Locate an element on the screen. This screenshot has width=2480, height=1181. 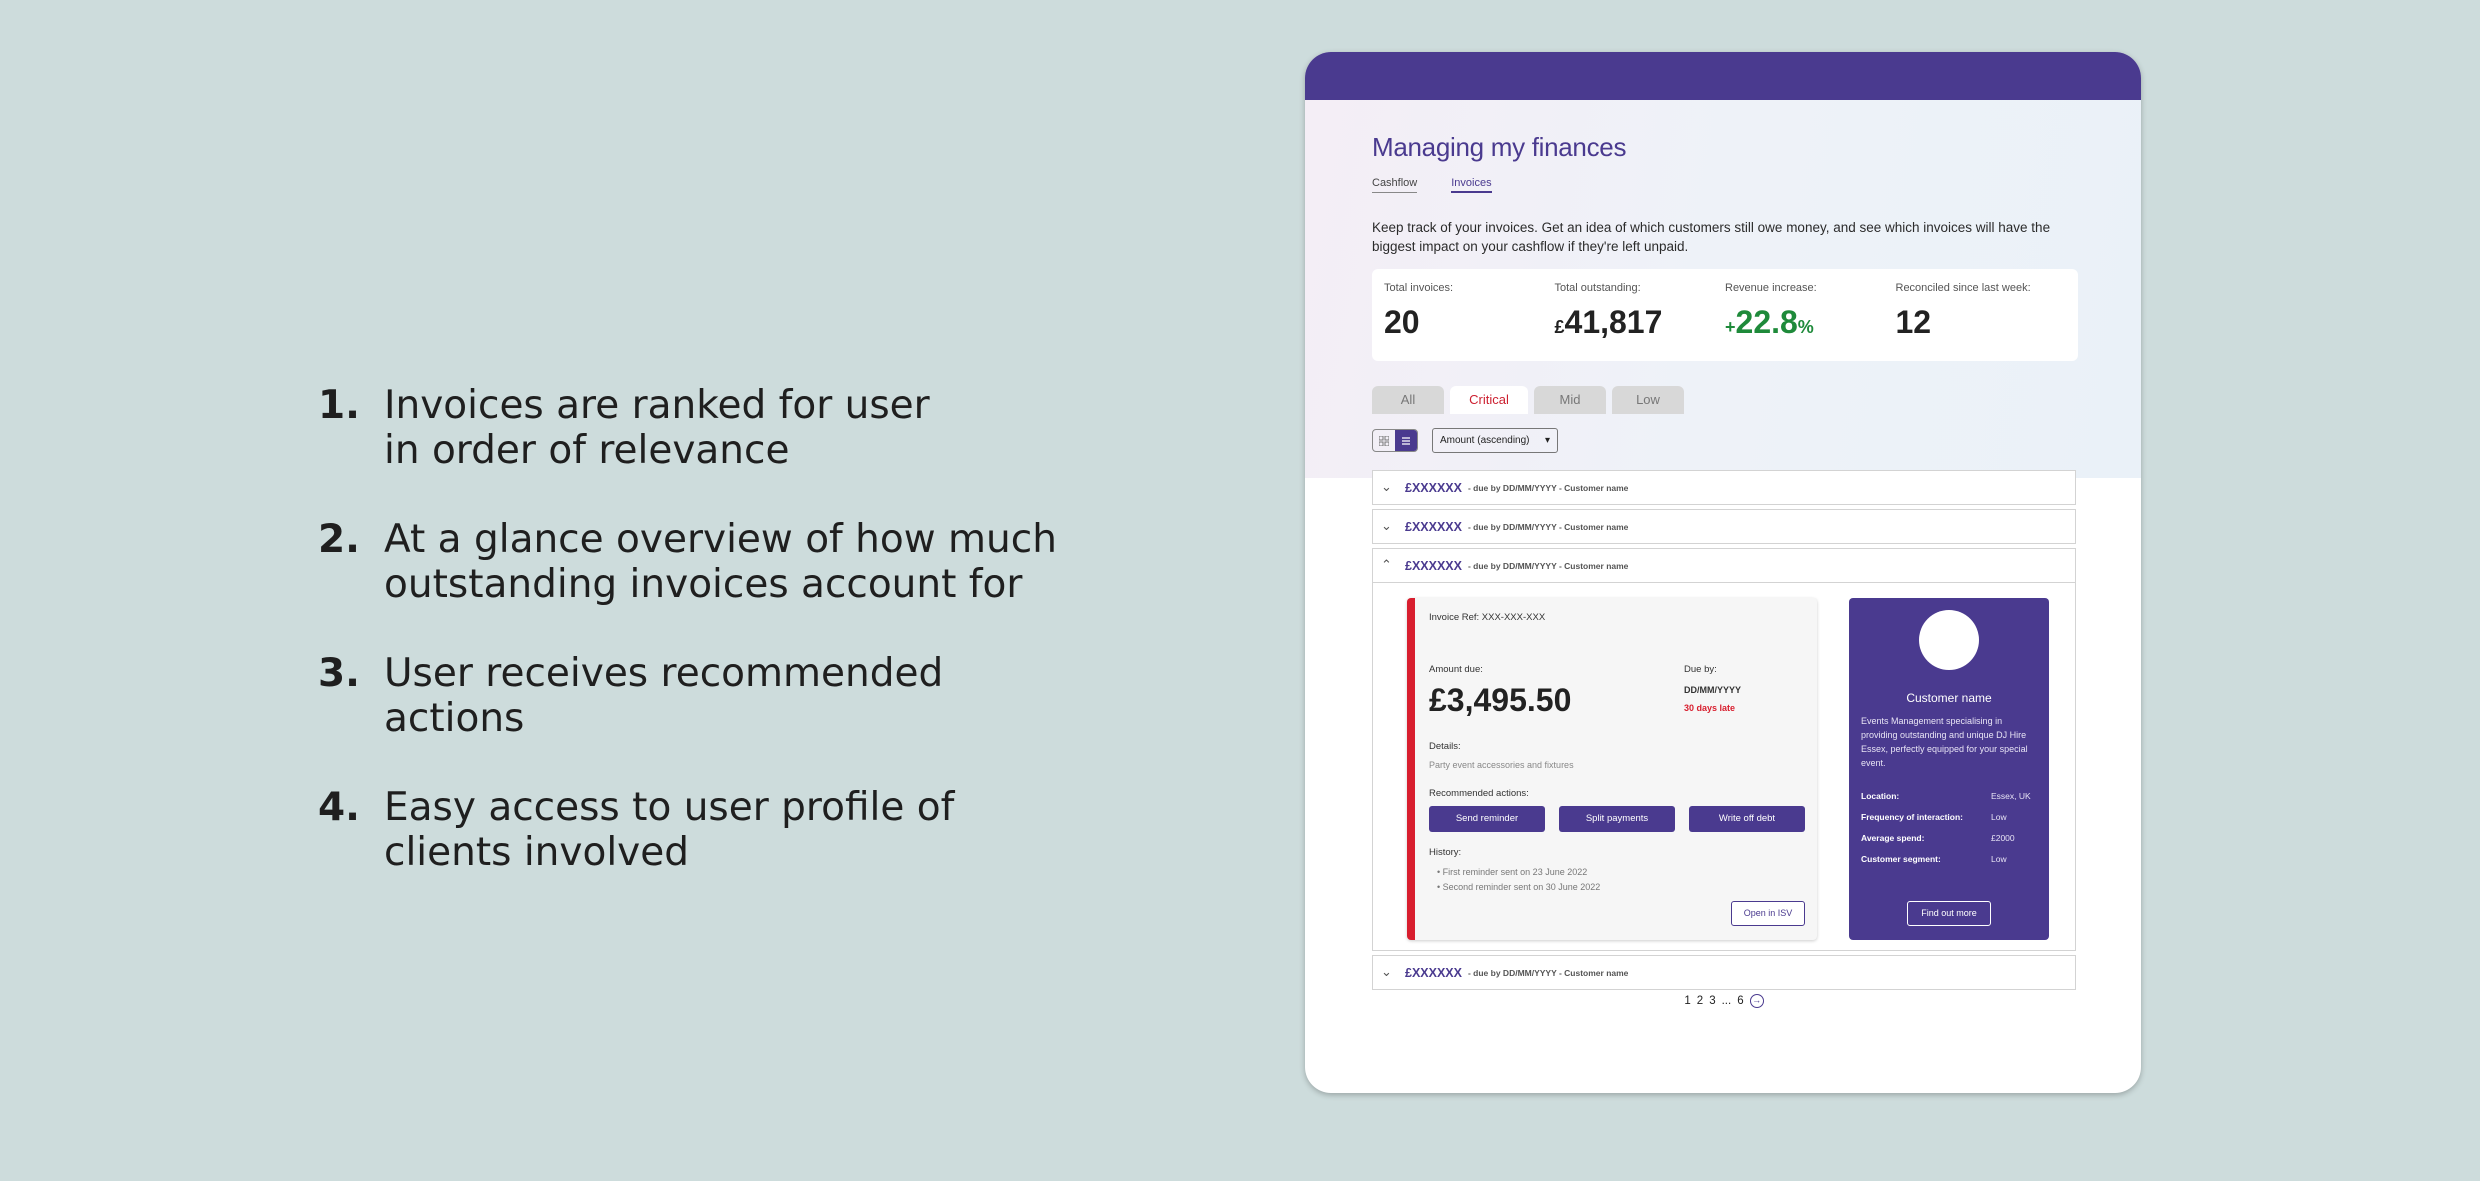
history-label: History: is located at coordinates (1445, 852).